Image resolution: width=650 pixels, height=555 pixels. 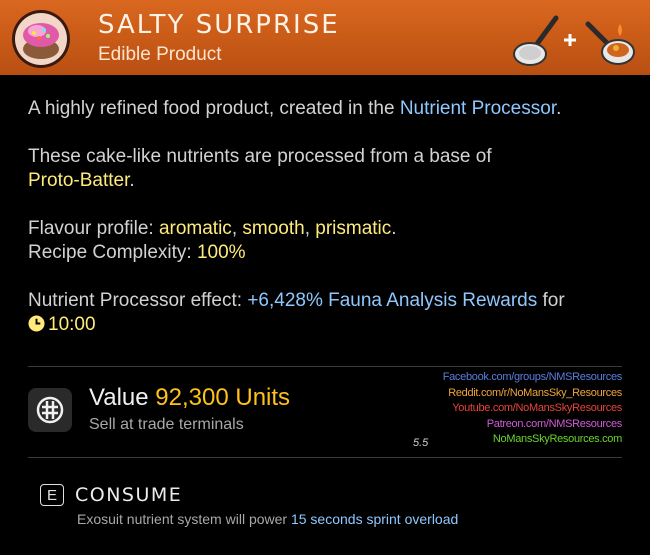 What do you see at coordinates (195, 228) in the screenshot?
I see `flavour-tag: aromatic` at bounding box center [195, 228].